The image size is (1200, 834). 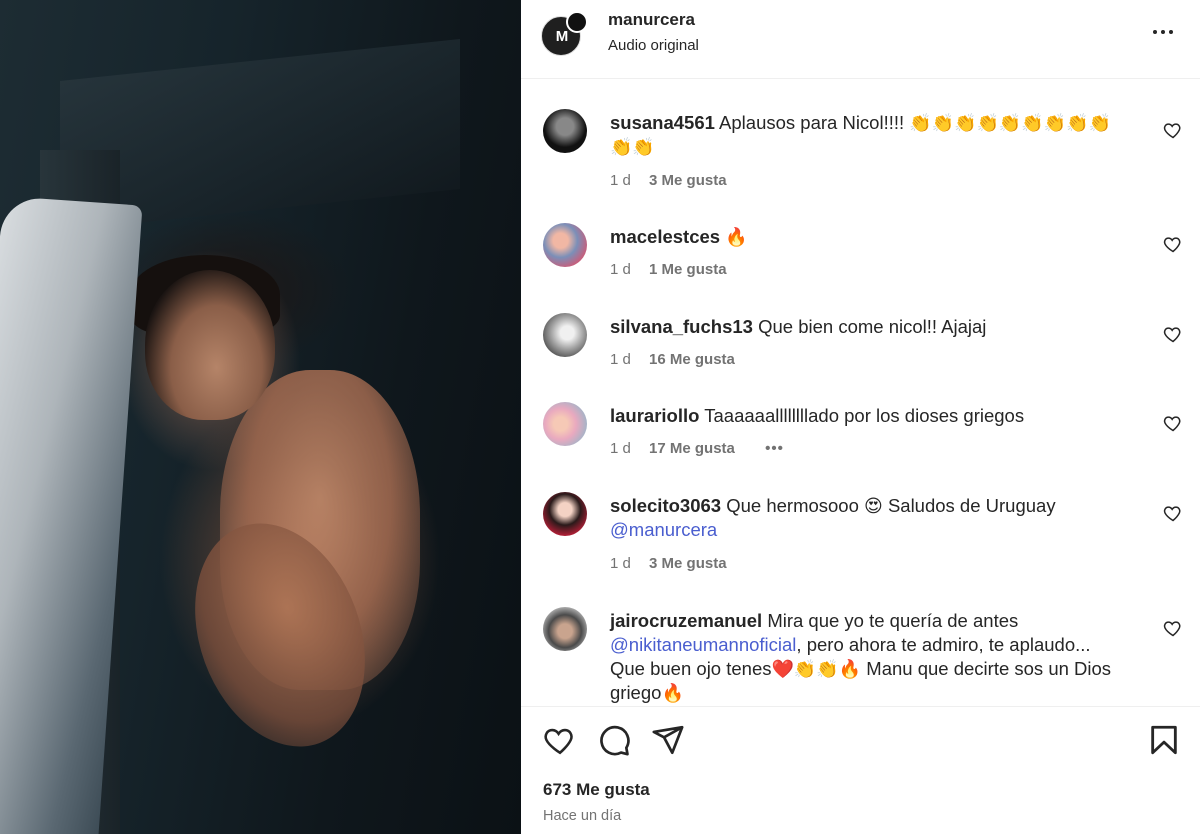 I want to click on tent-curtain-shape, so click(x=71, y=514).